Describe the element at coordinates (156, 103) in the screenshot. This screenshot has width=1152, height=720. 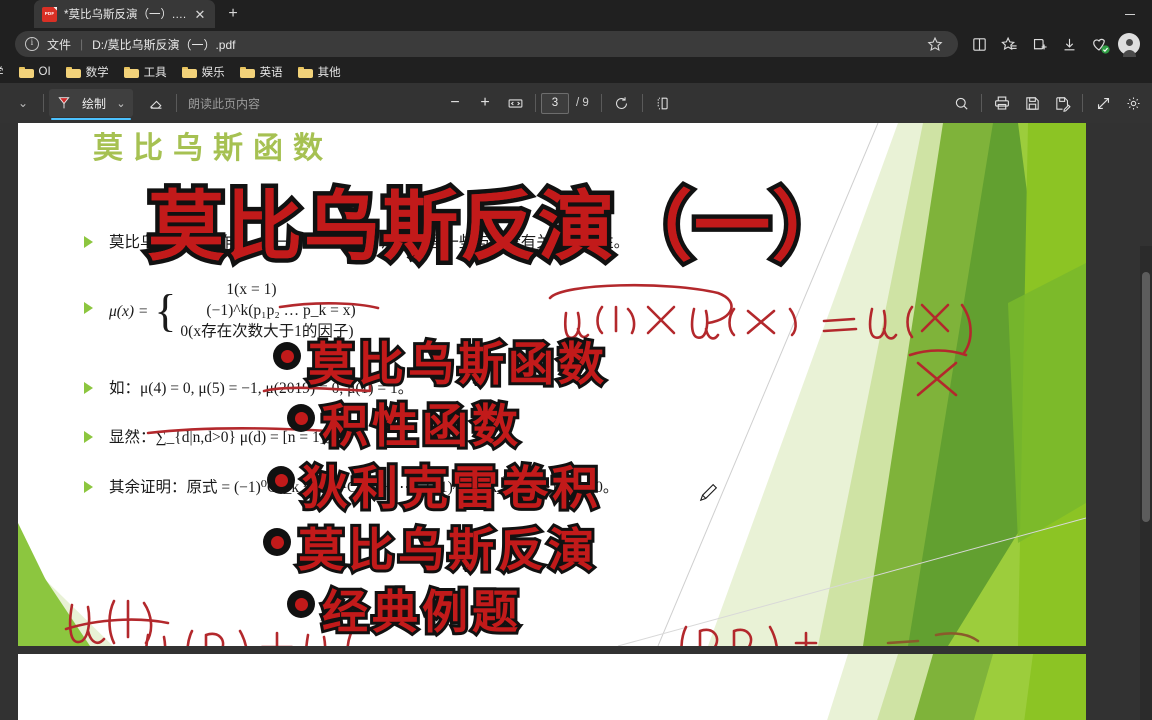
I see `eraser-icon` at that location.